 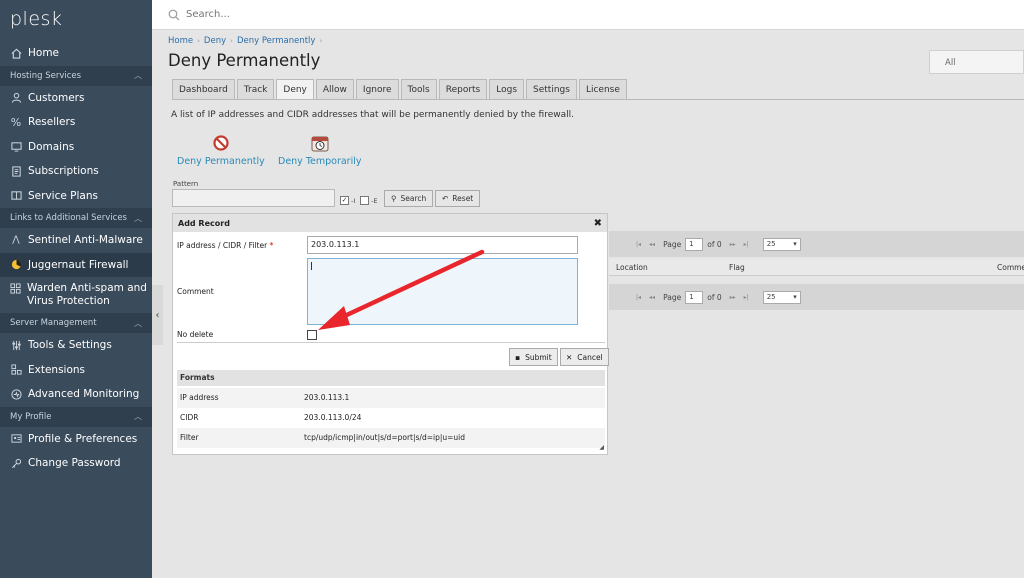 What do you see at coordinates (442, 245) in the screenshot?
I see `ip-address-input: 203.0.113.1` at bounding box center [442, 245].